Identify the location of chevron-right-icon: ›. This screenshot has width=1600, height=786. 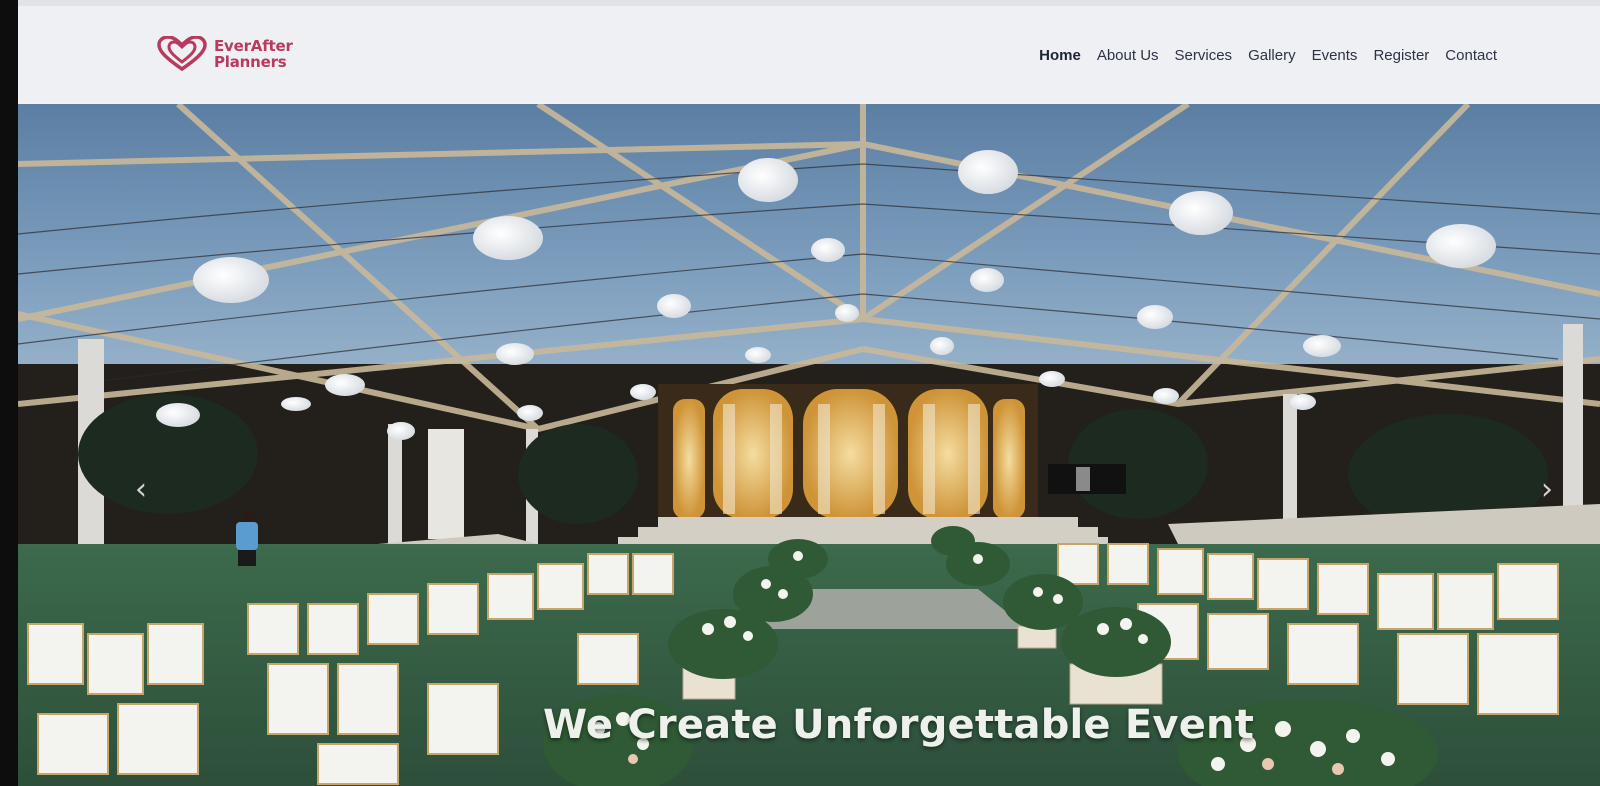
(1547, 489).